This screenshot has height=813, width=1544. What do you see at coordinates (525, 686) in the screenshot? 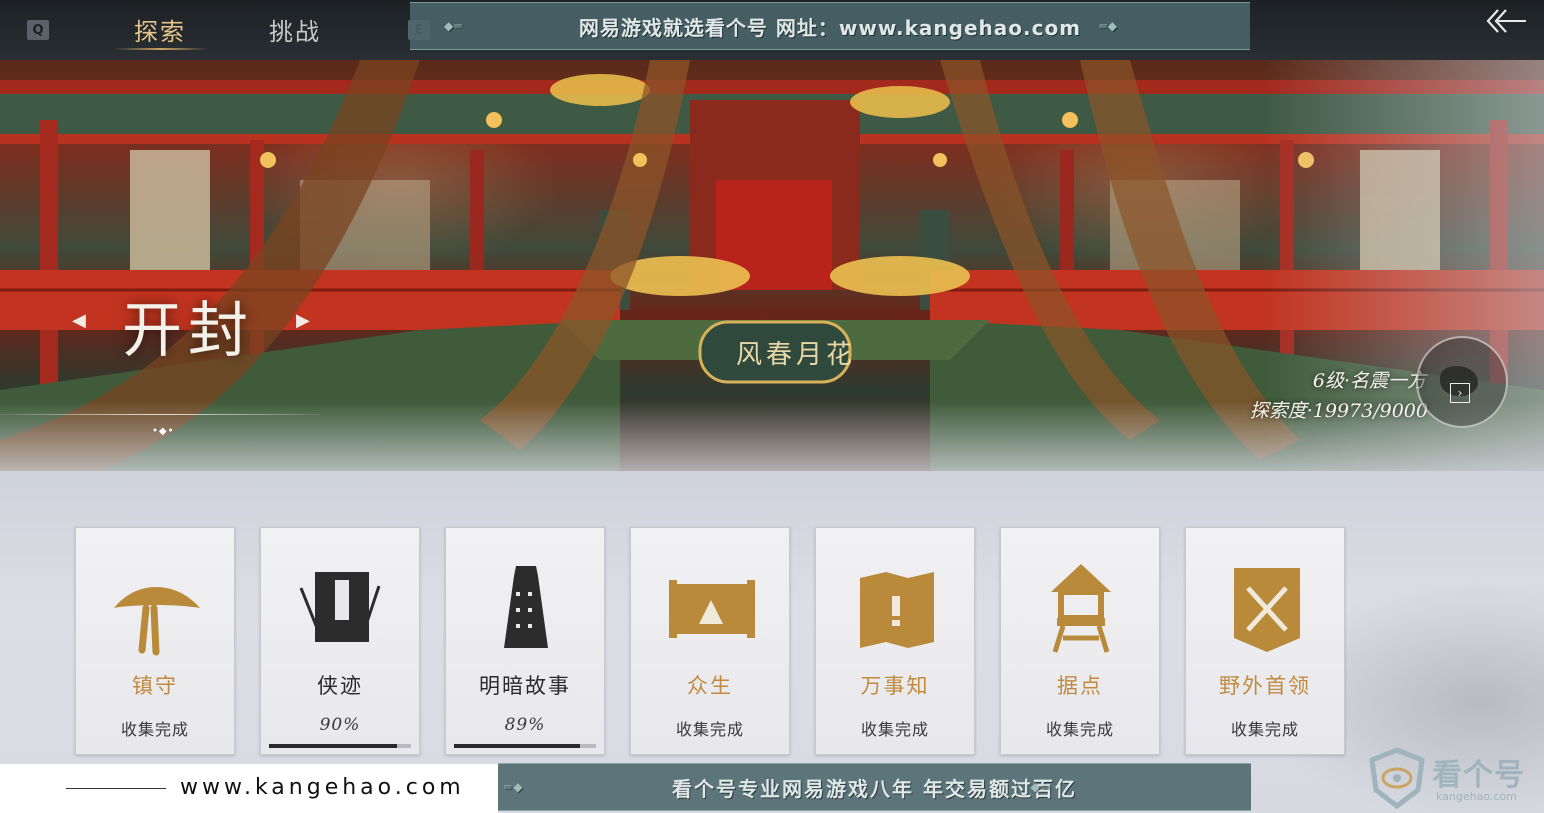
I see `card-title: 明暗故事` at bounding box center [525, 686].